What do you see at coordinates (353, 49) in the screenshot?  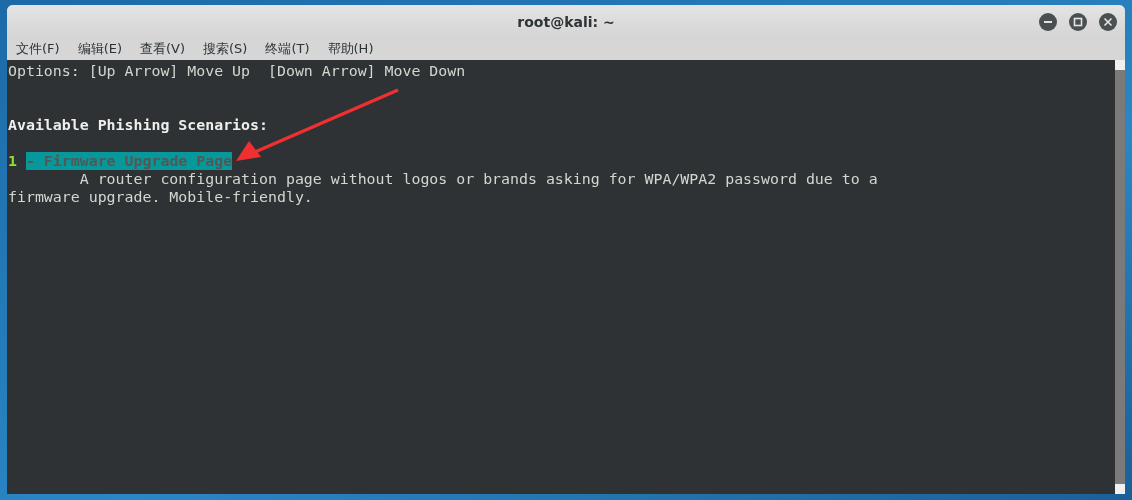 I see `menu-item: 帮助(H)` at bounding box center [353, 49].